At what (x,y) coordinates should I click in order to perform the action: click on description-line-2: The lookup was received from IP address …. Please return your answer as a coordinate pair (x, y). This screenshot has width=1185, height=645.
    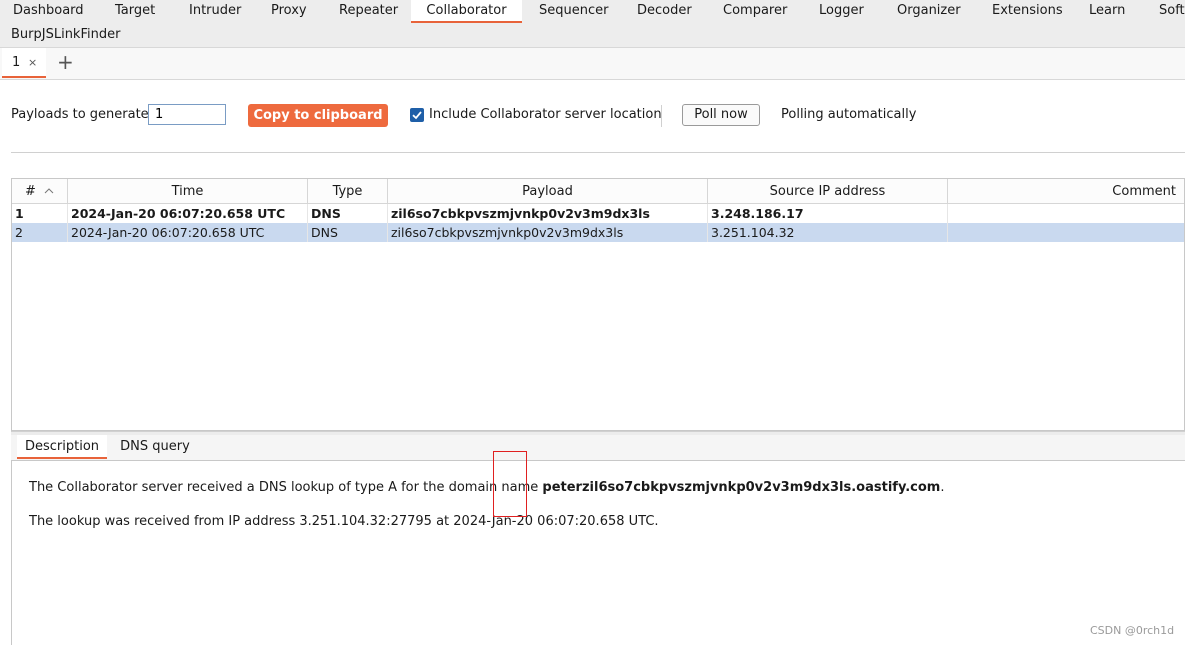
    Looking at the image, I should click on (344, 521).